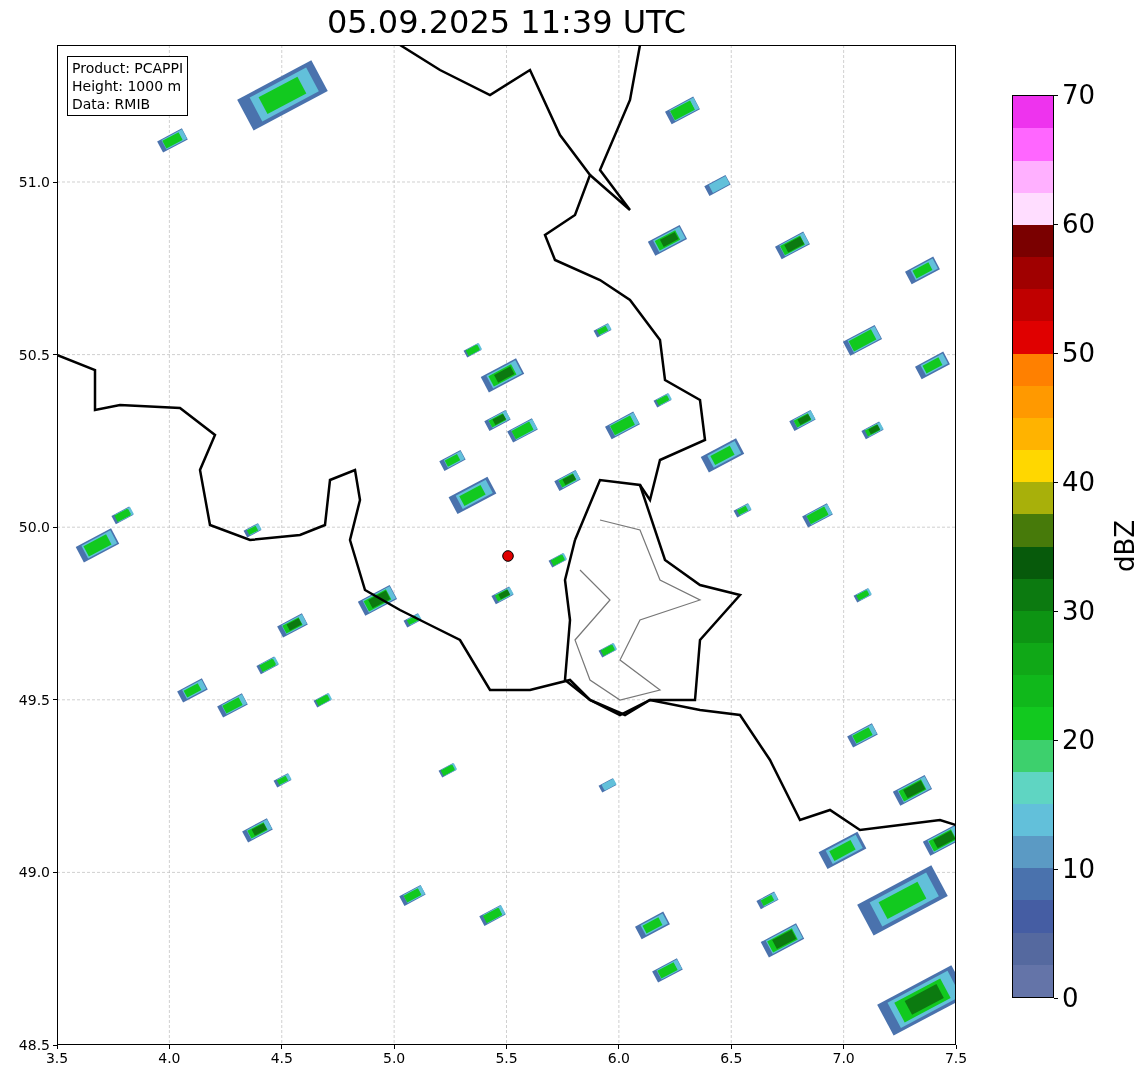 This screenshot has height=1084, width=1145. I want to click on x-axis-label: 4.5, so click(281, 1058).